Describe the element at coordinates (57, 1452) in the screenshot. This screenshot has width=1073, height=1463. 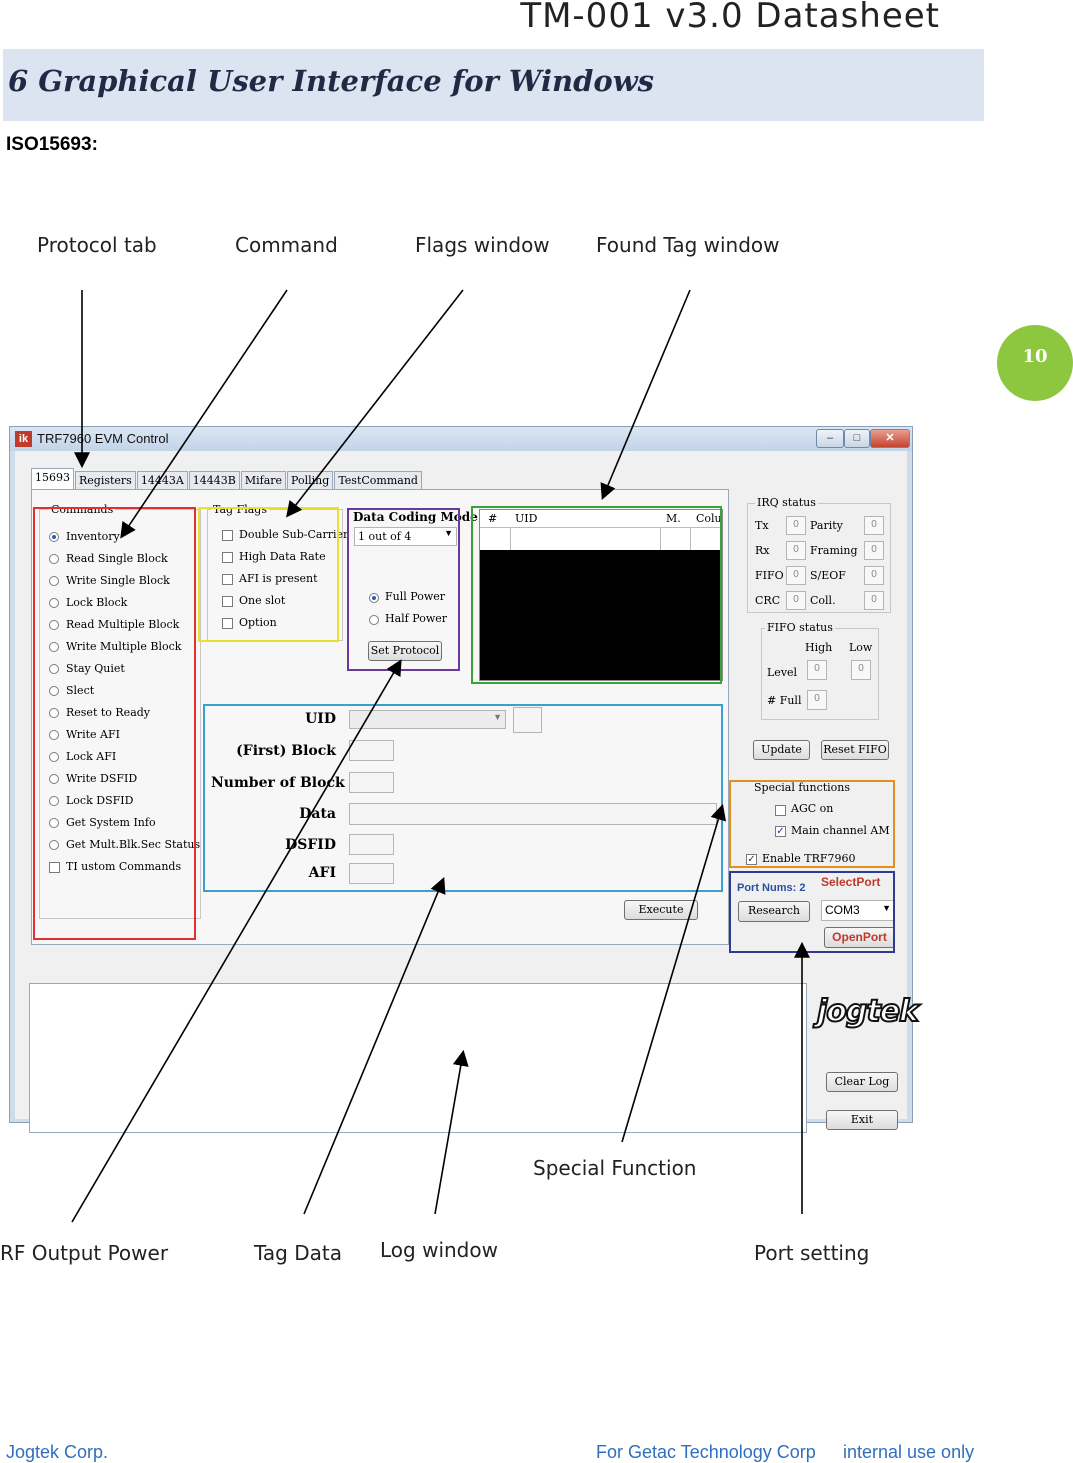
I see `footer-company: Jogtek Corp.` at that location.